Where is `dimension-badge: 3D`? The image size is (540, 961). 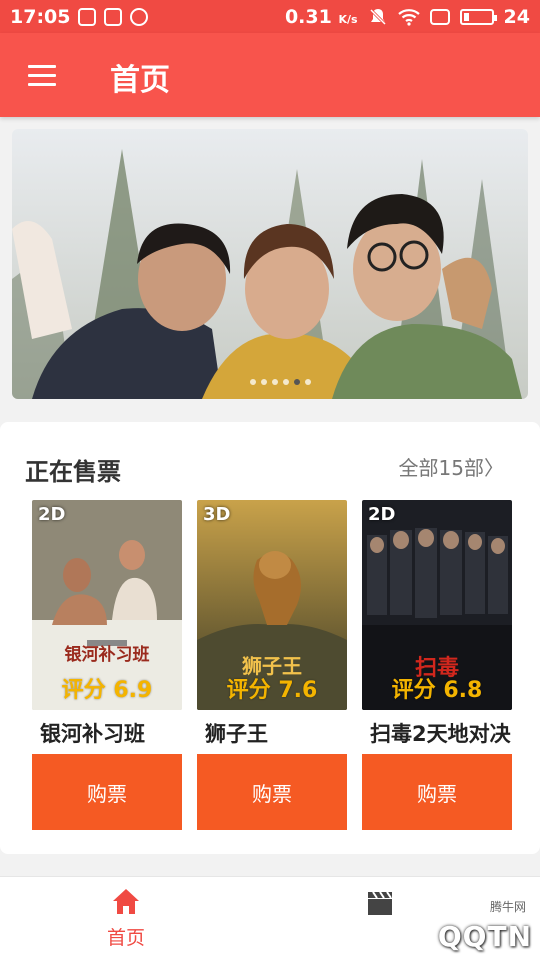
dimension-badge: 3D is located at coordinates (217, 514).